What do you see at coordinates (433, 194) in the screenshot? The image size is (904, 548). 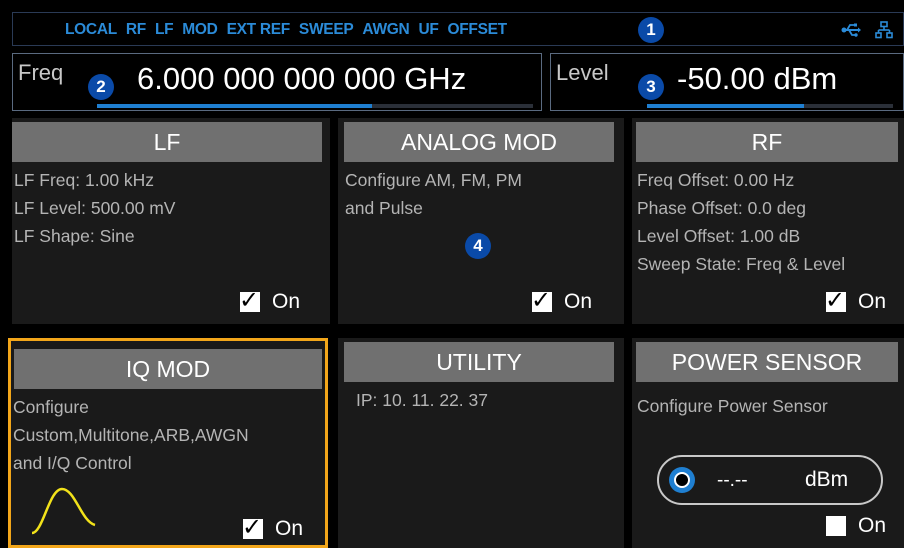 I see `tile-analog-mod-details: Configure AM, FM, PM and Pulse` at bounding box center [433, 194].